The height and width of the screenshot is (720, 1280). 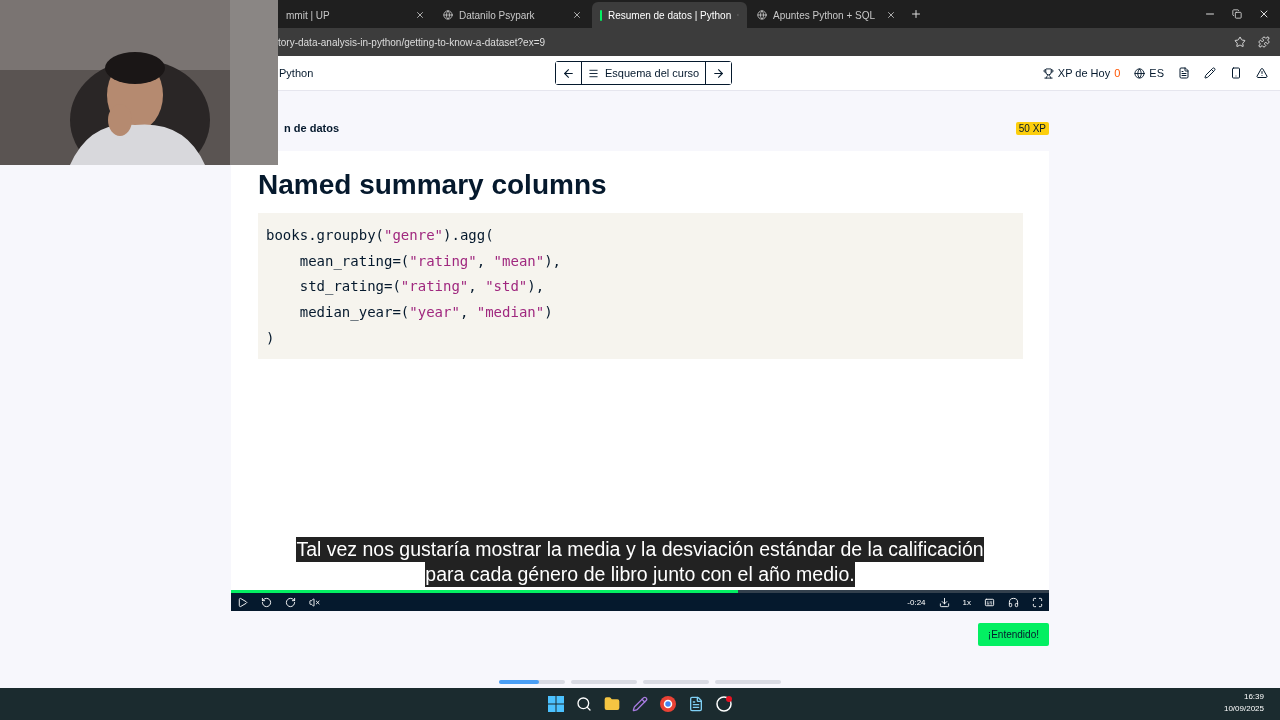 What do you see at coordinates (826, 15) in the screenshot?
I see `browser-tab: Apuntes Python + SQL` at bounding box center [826, 15].